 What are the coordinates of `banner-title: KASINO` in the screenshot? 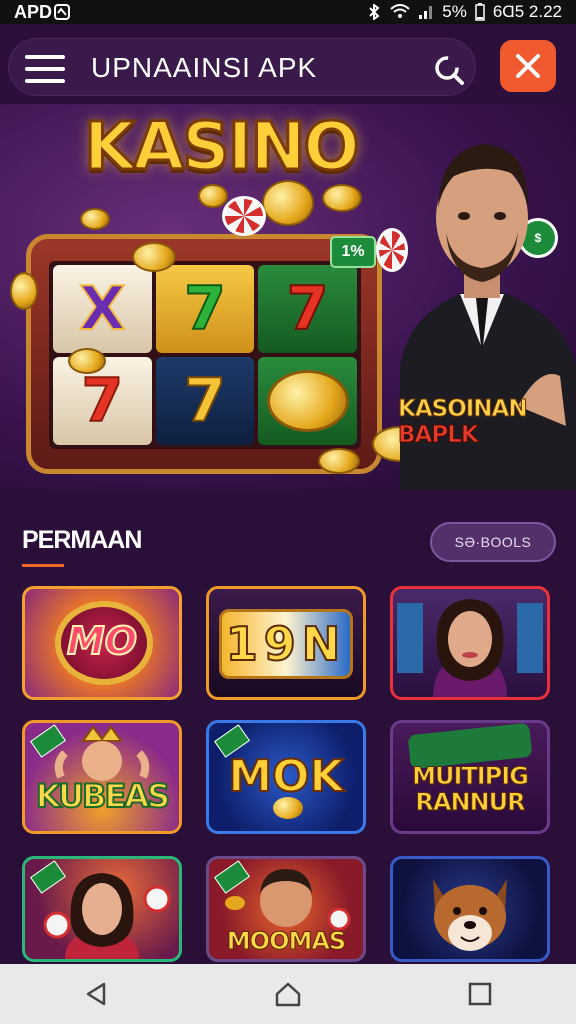 It's located at (222, 147).